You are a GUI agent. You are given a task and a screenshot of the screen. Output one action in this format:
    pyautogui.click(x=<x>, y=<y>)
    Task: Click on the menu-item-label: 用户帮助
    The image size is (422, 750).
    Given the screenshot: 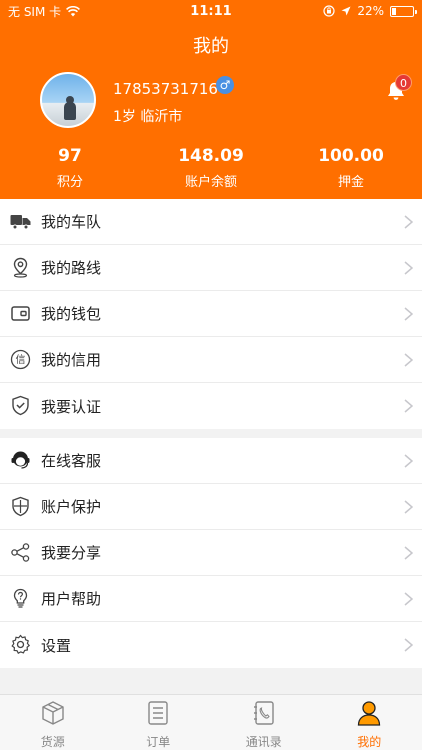 What is the action you would take?
    pyautogui.click(x=71, y=599)
    